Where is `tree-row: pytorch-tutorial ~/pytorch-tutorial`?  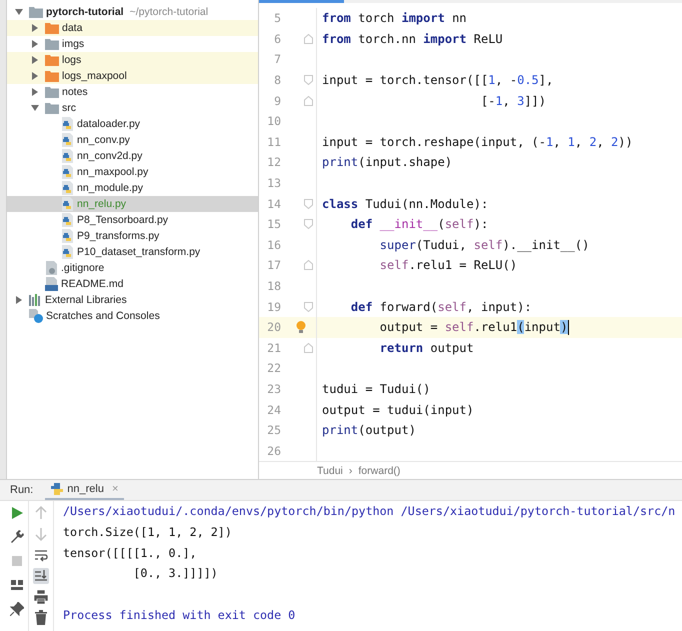
tree-row: pytorch-tutorial ~/pytorch-tutorial is located at coordinates (132, 12).